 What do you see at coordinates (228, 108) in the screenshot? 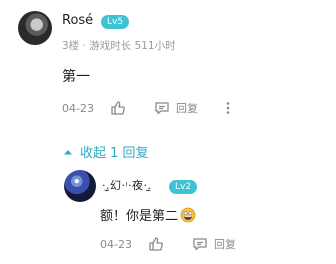
I see `more-vertical-icon` at bounding box center [228, 108].